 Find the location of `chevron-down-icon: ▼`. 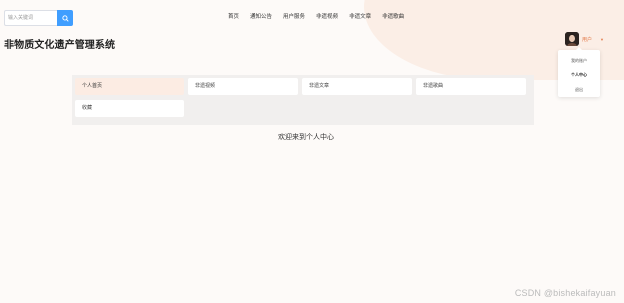

chevron-down-icon: ▼ is located at coordinates (602, 39).